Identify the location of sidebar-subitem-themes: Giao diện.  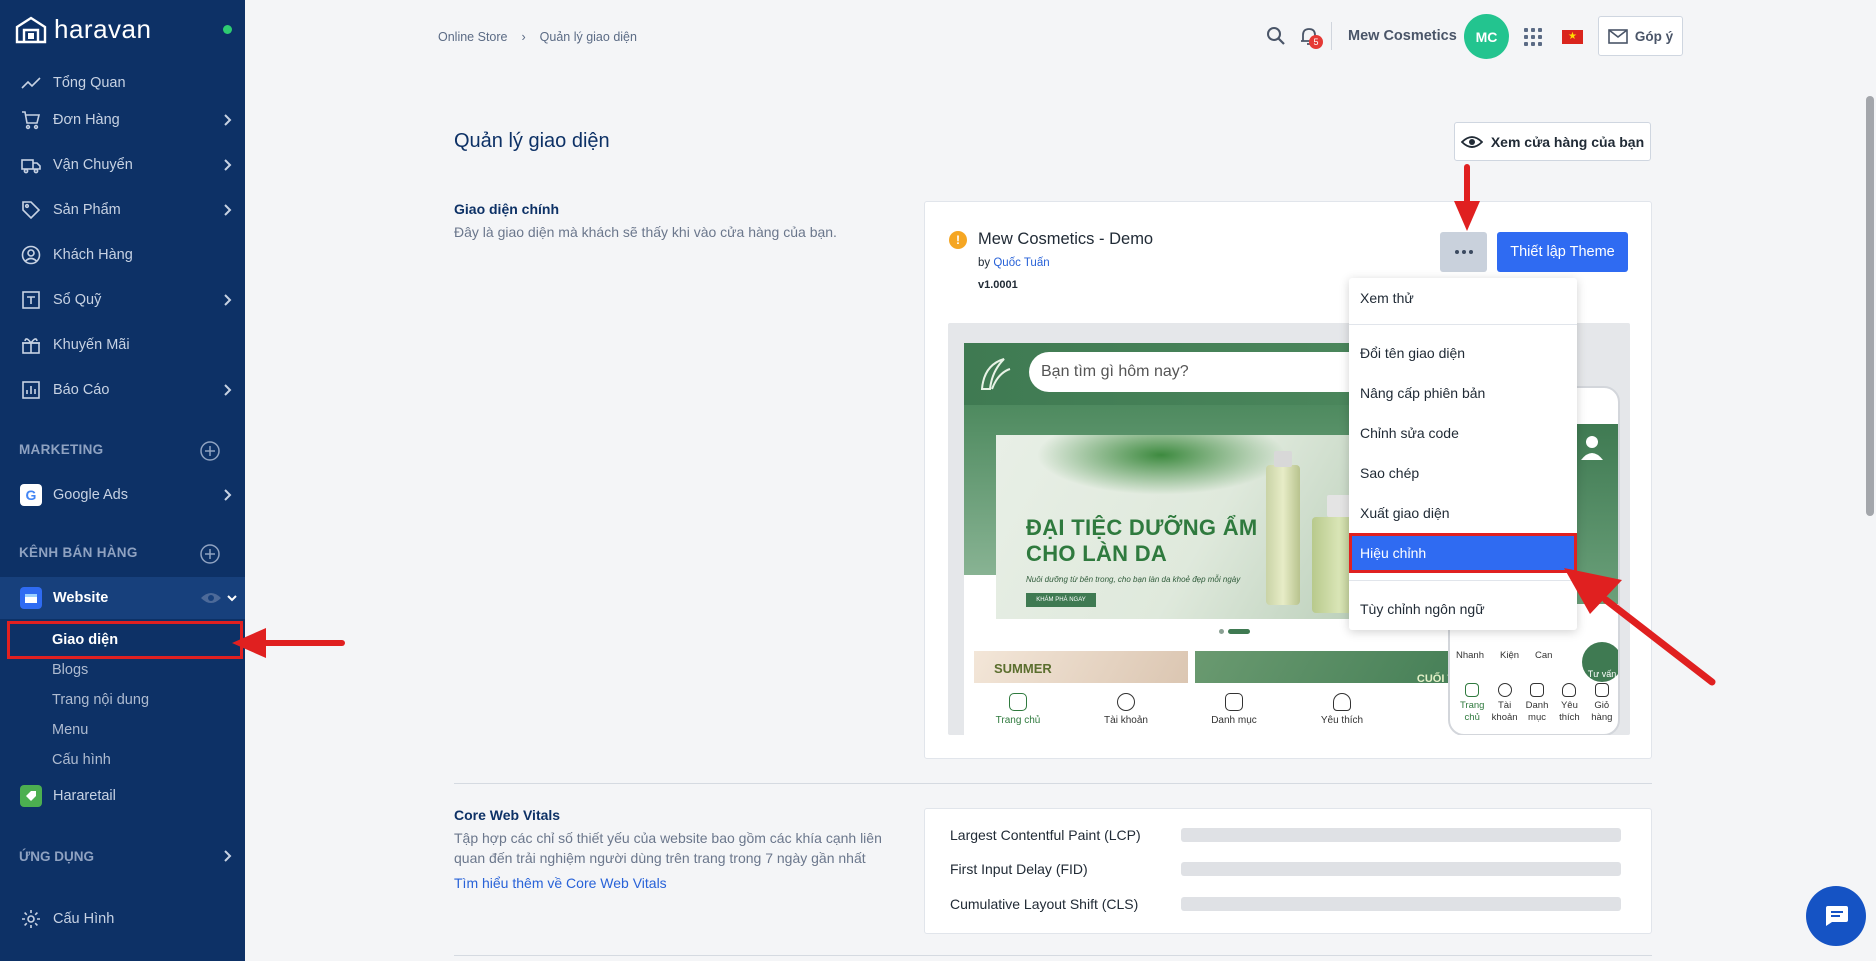
(125, 640).